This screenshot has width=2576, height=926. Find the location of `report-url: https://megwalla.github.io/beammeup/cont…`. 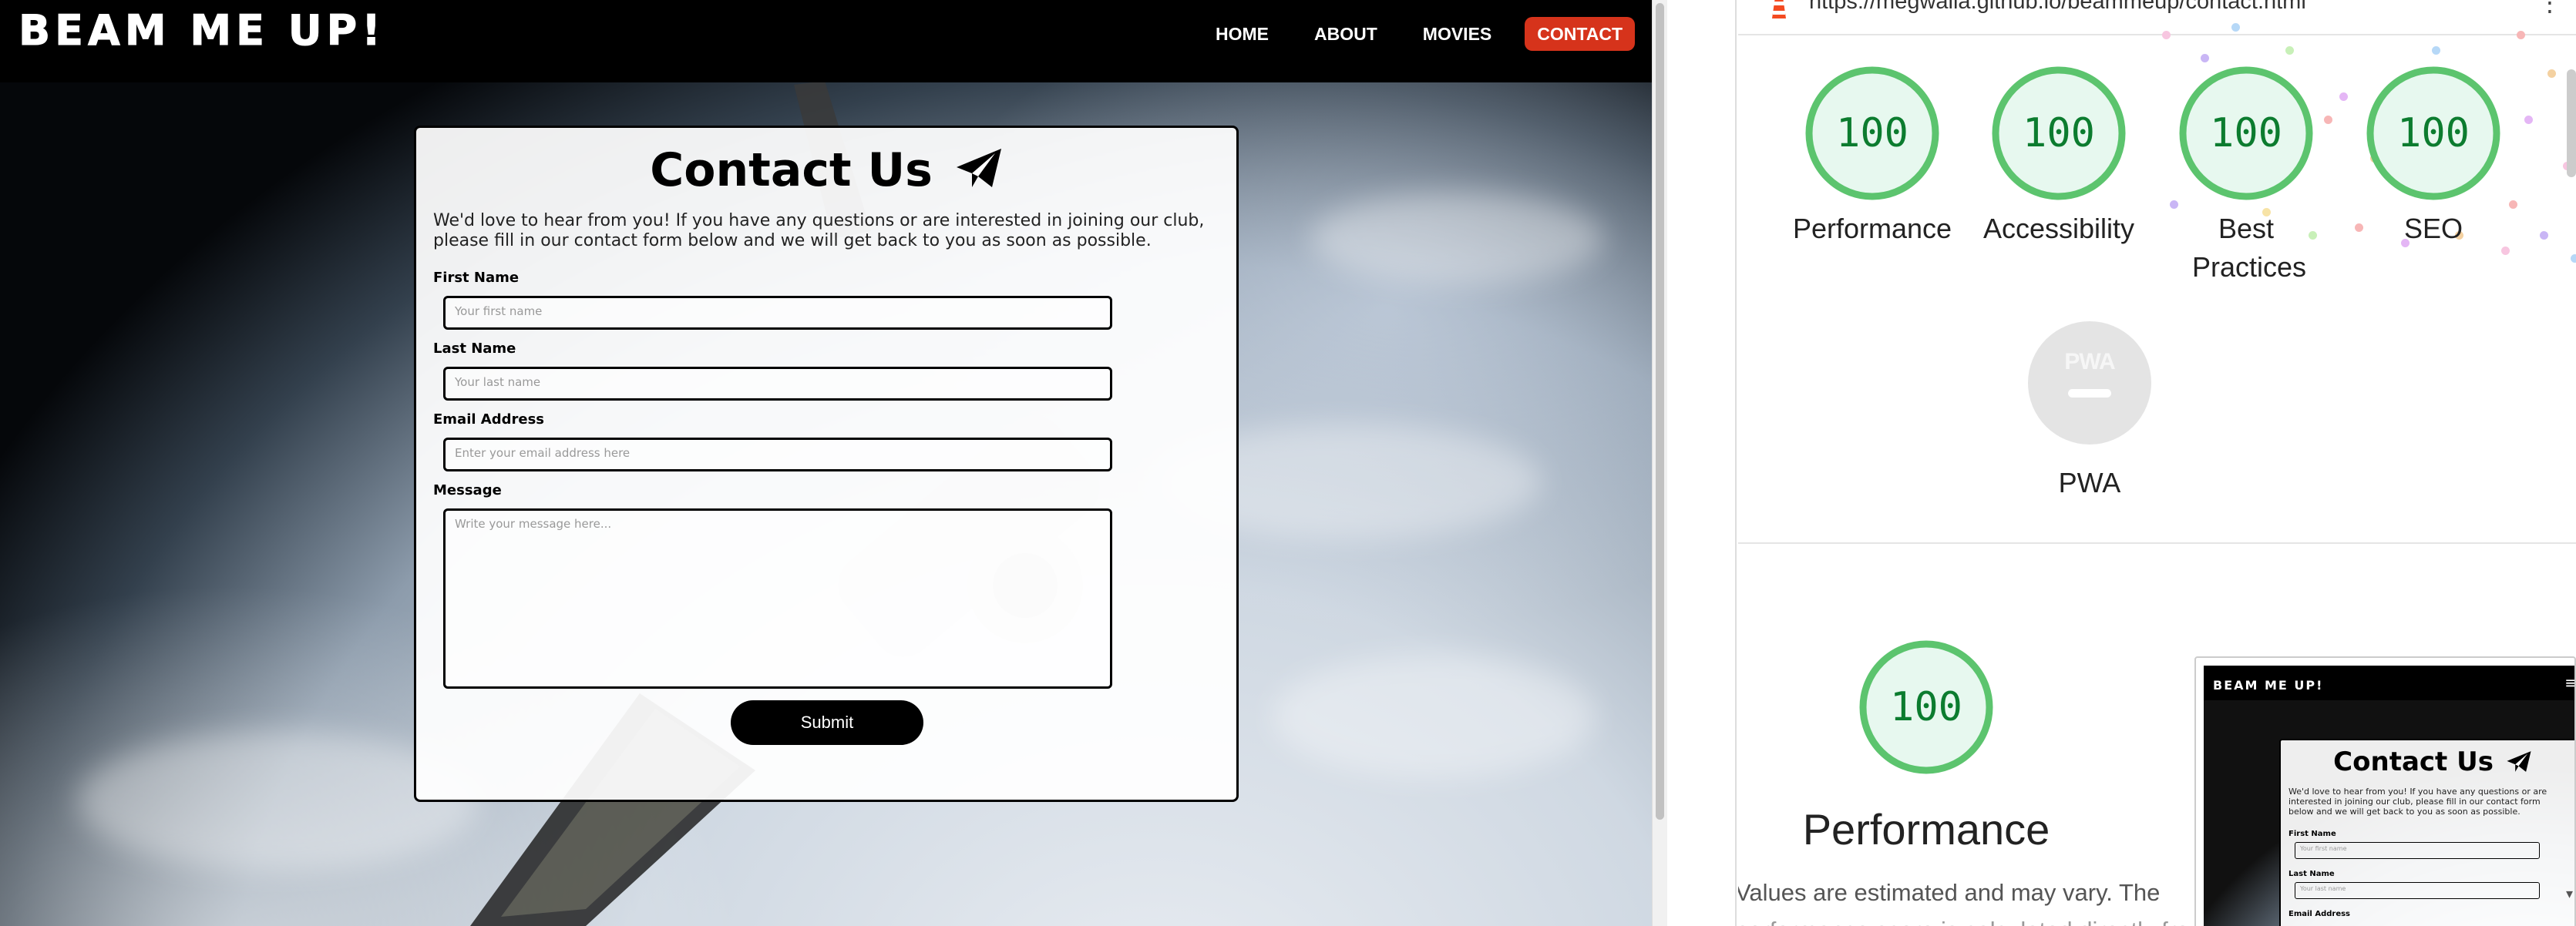

report-url: https://megwalla.github.io/beammeup/cont… is located at coordinates (2057, 7).